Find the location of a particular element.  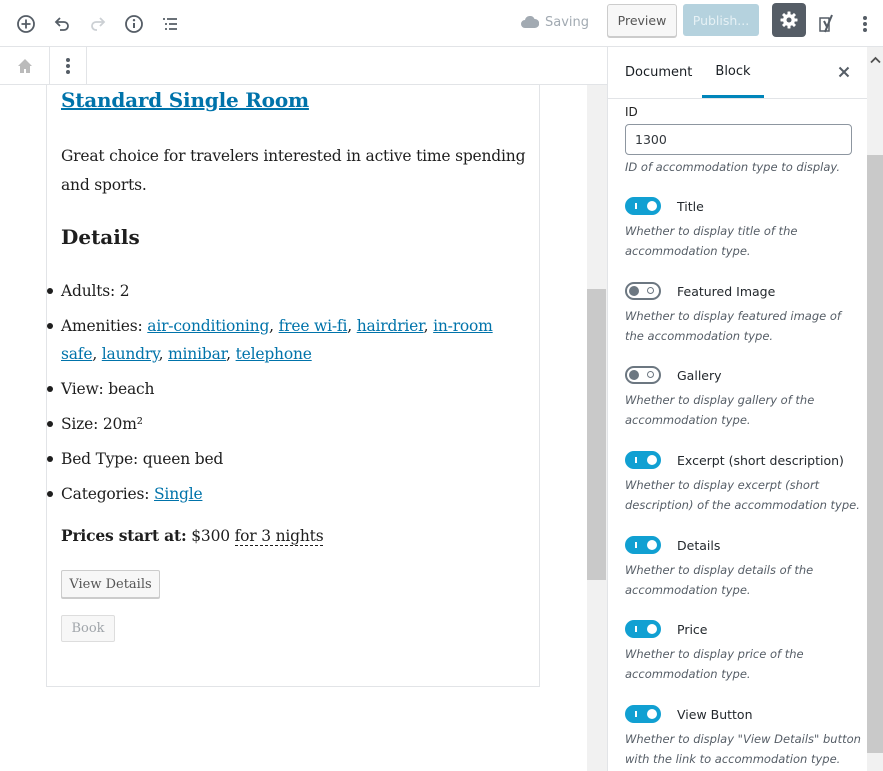

sidebar-scrollbar-thumb is located at coordinates (875, 454).